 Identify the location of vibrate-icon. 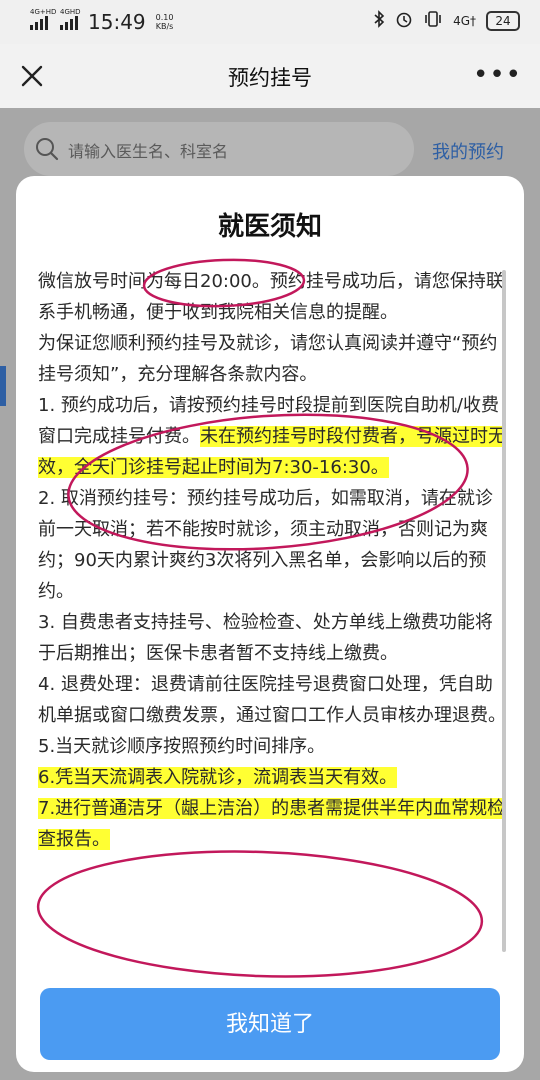
(433, 21).